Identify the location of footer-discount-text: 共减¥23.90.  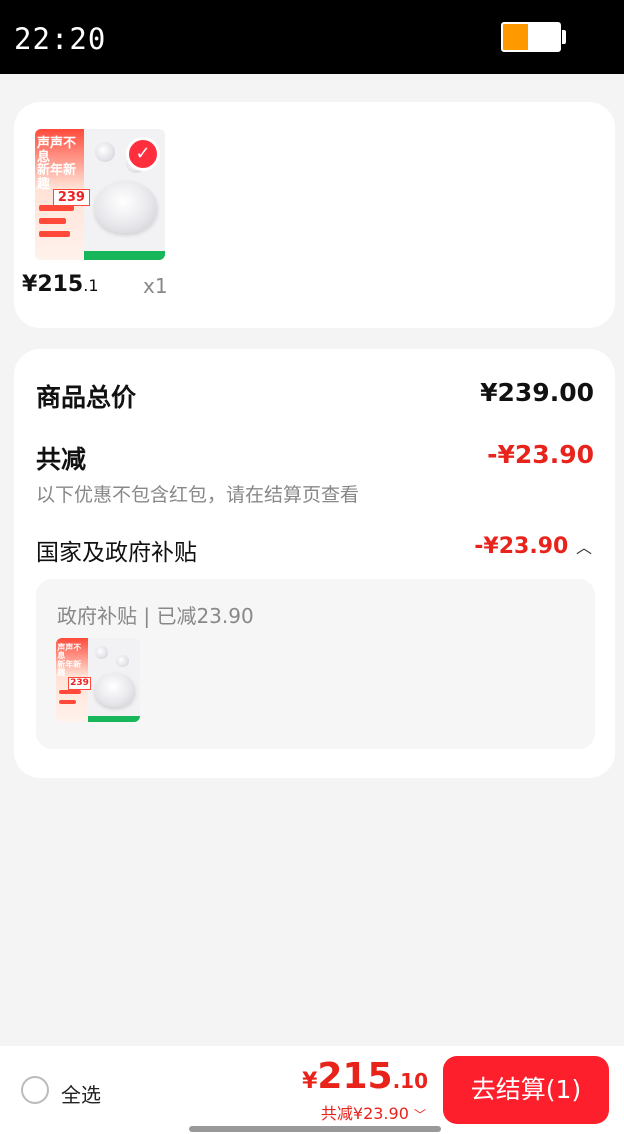
(364, 1113).